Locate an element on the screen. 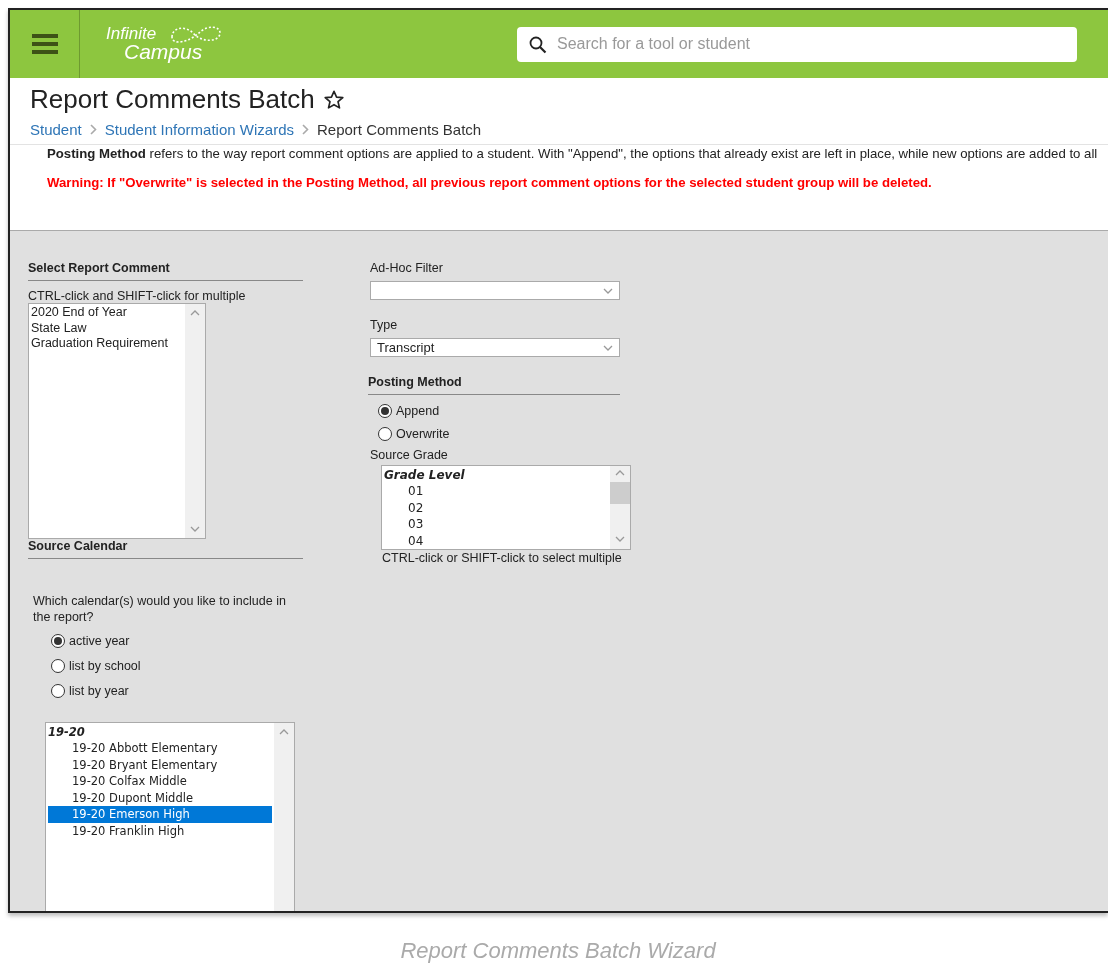 Image resolution: width=1108 pixels, height=980 pixels. list-option: 19-20 Colfax Middle is located at coordinates (160, 781).